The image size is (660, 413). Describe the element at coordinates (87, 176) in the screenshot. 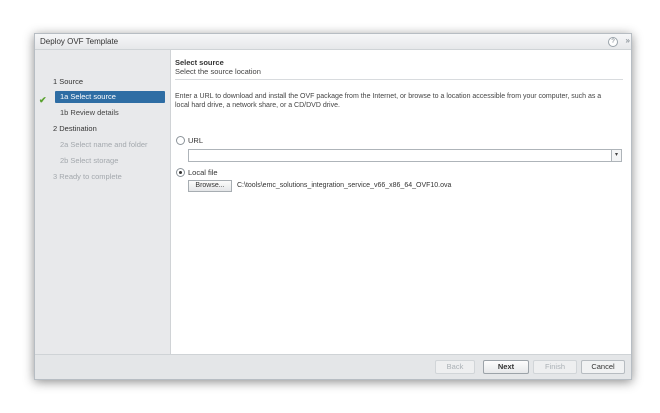

I see `step-ready-to-complete: 3 Ready to complete` at that location.